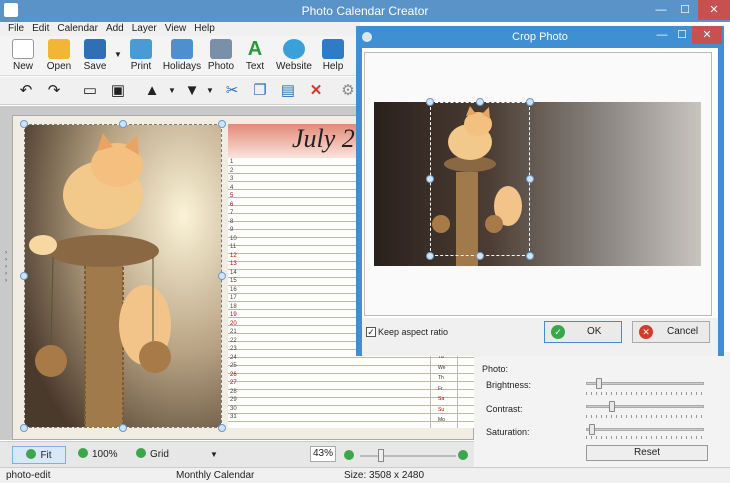 The height and width of the screenshot is (483, 730). I want to click on zoom-100-button: 100%, so click(98, 455).